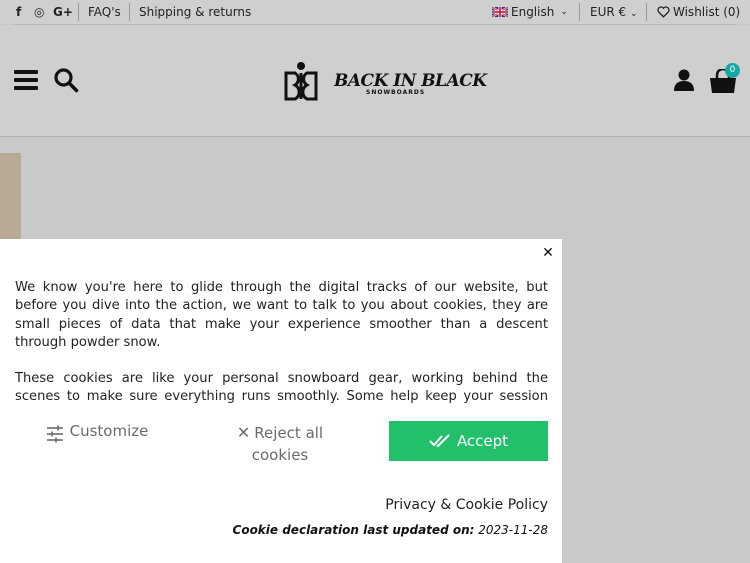  What do you see at coordinates (10, 198) in the screenshot?
I see `background-image` at bounding box center [10, 198].